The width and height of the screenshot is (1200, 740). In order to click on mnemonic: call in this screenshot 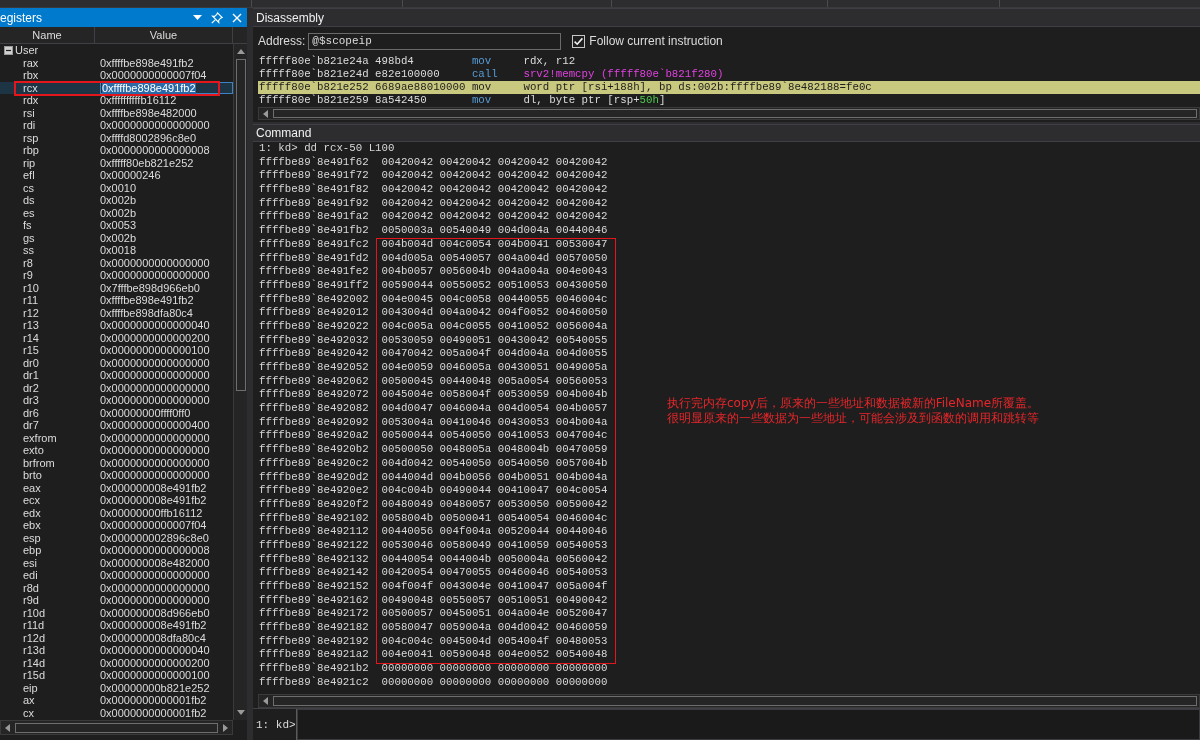, I will do `click(485, 74)`.